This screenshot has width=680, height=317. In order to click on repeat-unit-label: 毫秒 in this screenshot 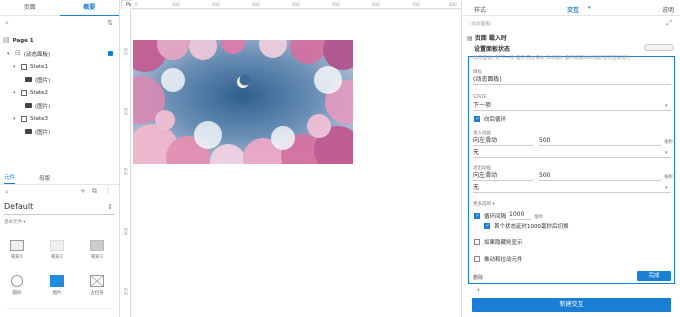, I will do `click(538, 217)`.